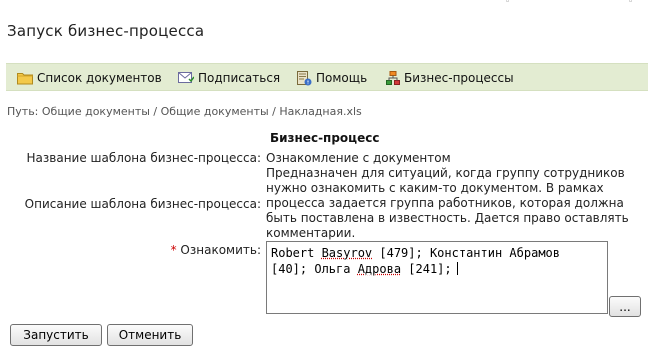 This screenshot has height=351, width=648. Describe the element at coordinates (220, 250) in the screenshot. I see `familiarize-label-text: Ознакомить:` at that location.